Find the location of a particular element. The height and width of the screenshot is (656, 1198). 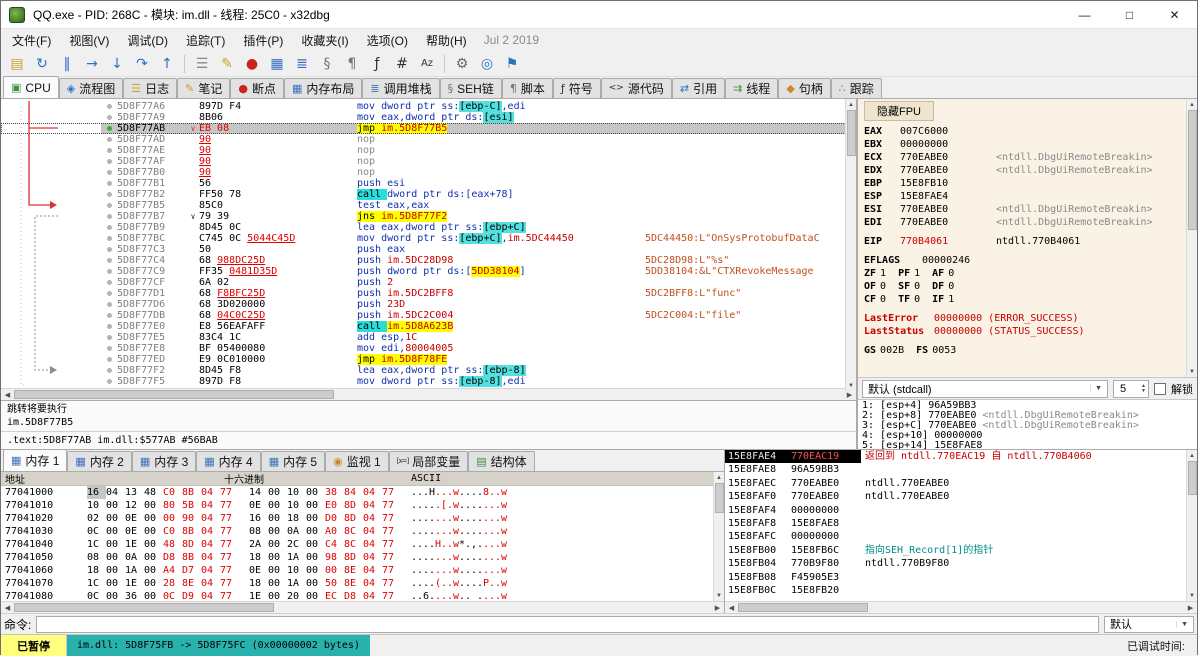

hex-byte: 28 is located at coordinates (172, 583).